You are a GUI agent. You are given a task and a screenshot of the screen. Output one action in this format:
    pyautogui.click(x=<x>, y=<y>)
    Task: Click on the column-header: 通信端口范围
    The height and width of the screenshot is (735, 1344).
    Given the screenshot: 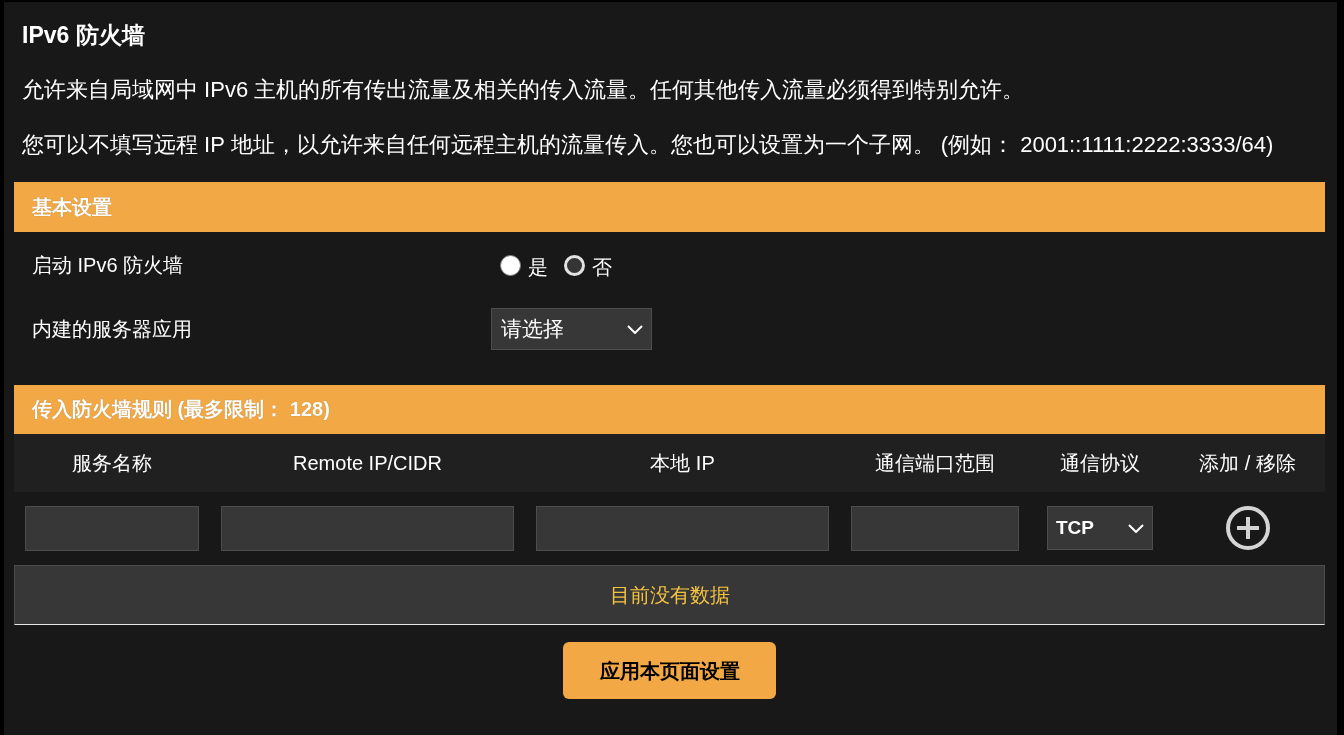 What is the action you would take?
    pyautogui.click(x=935, y=463)
    